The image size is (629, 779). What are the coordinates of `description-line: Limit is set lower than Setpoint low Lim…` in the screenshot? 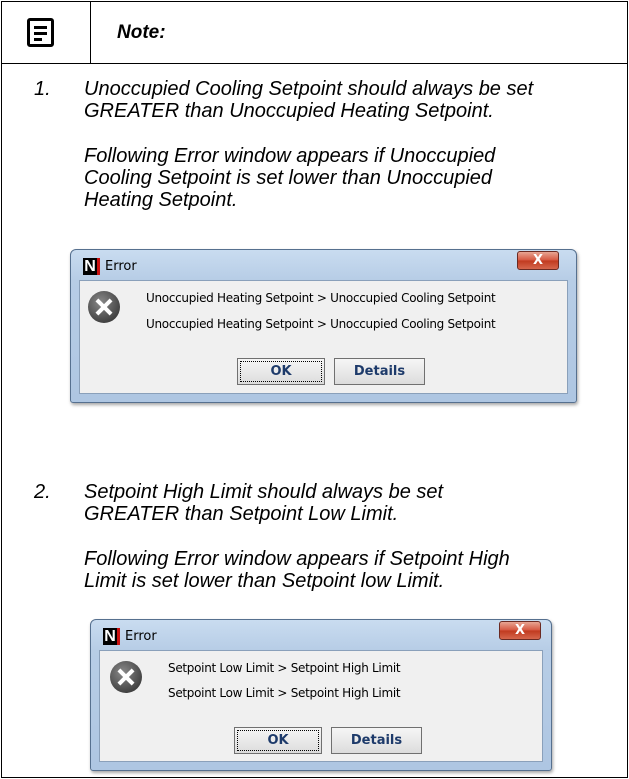 It's located at (264, 581).